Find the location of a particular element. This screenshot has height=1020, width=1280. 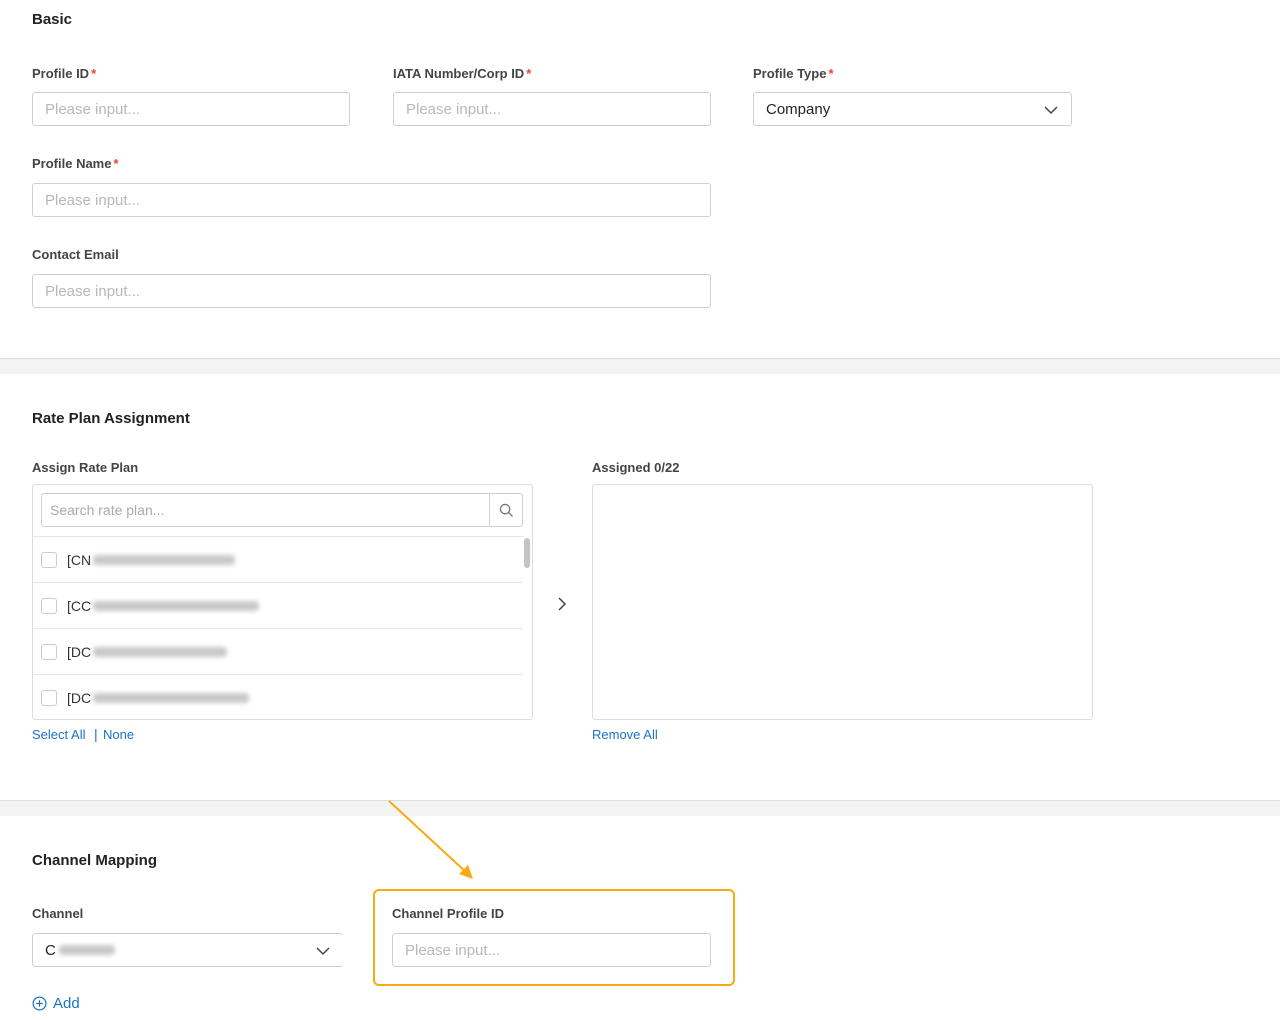

search-icon is located at coordinates (506, 510).